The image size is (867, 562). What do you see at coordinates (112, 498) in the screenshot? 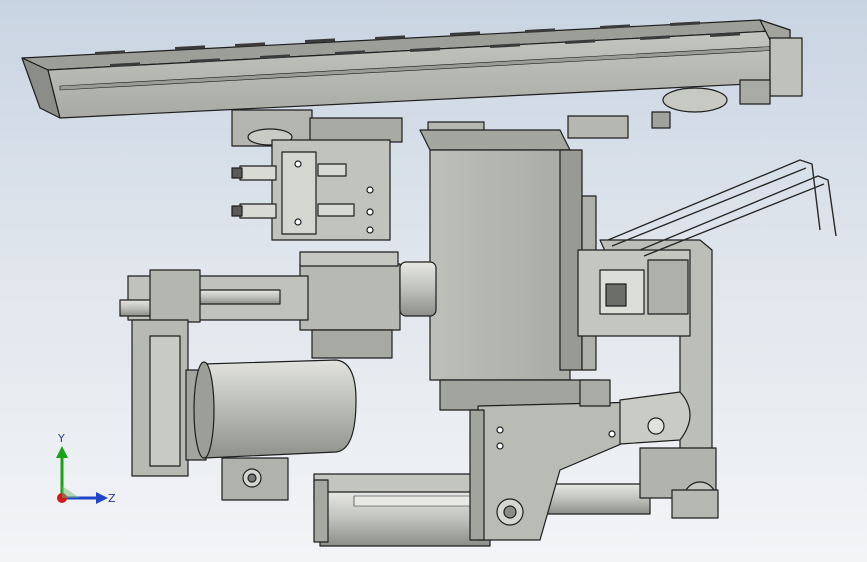
I see `z-axis-label: Z` at bounding box center [112, 498].